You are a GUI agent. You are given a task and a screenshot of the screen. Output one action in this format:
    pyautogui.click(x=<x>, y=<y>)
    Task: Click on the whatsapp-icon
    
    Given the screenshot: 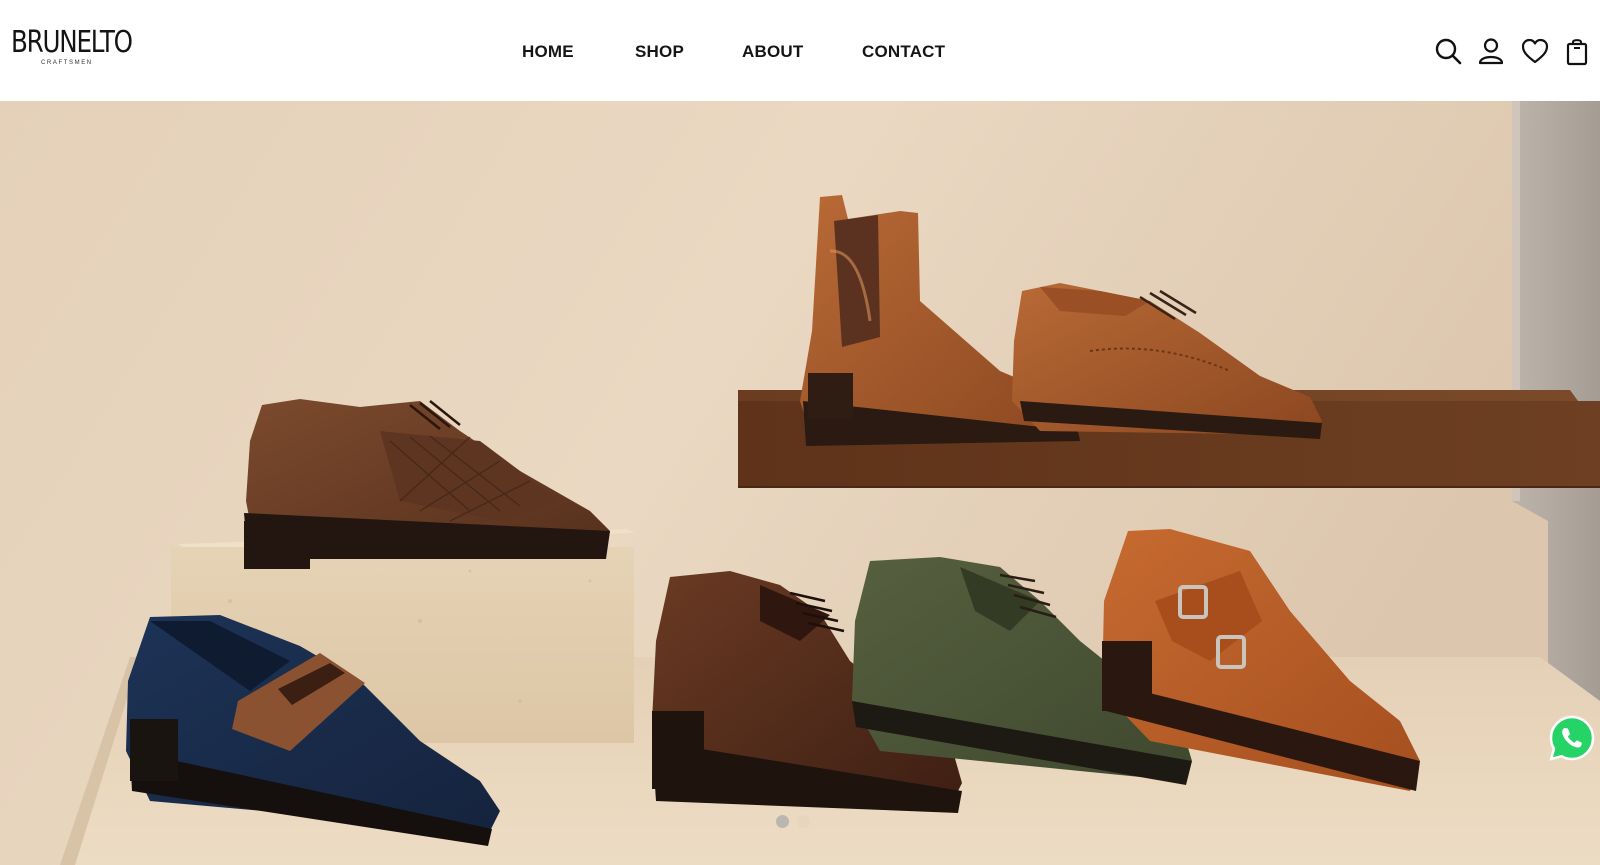 What is the action you would take?
    pyautogui.click(x=1572, y=738)
    